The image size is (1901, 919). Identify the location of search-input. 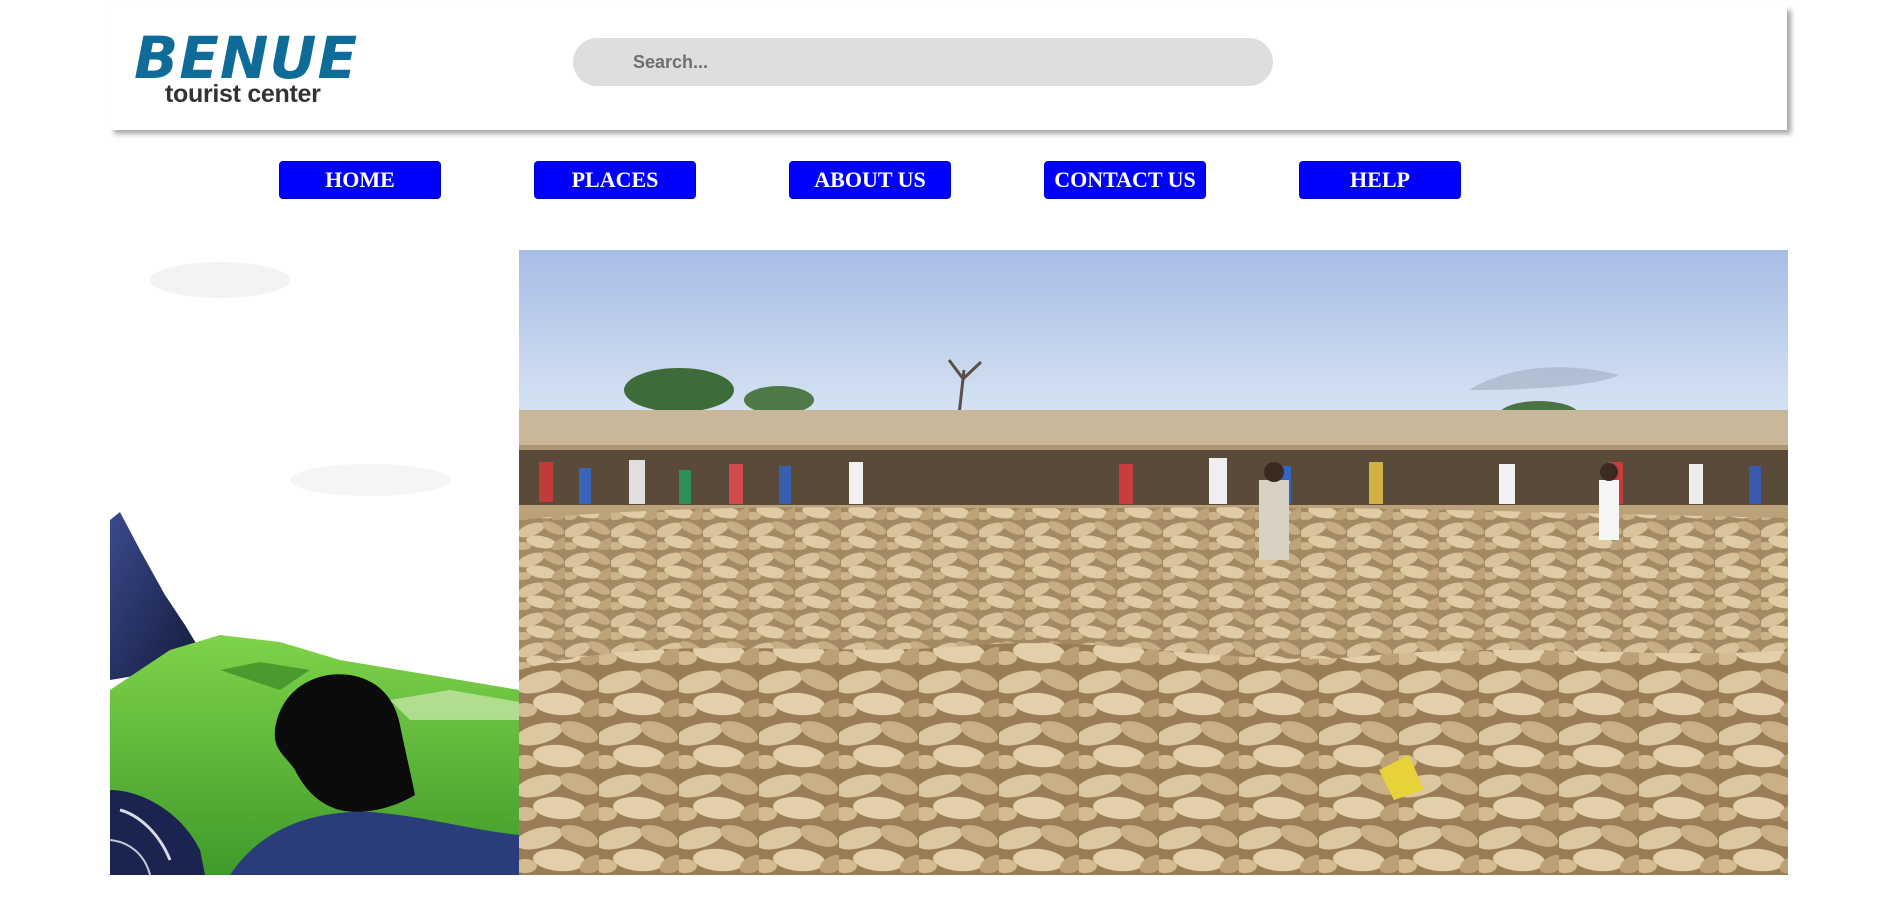
(923, 62).